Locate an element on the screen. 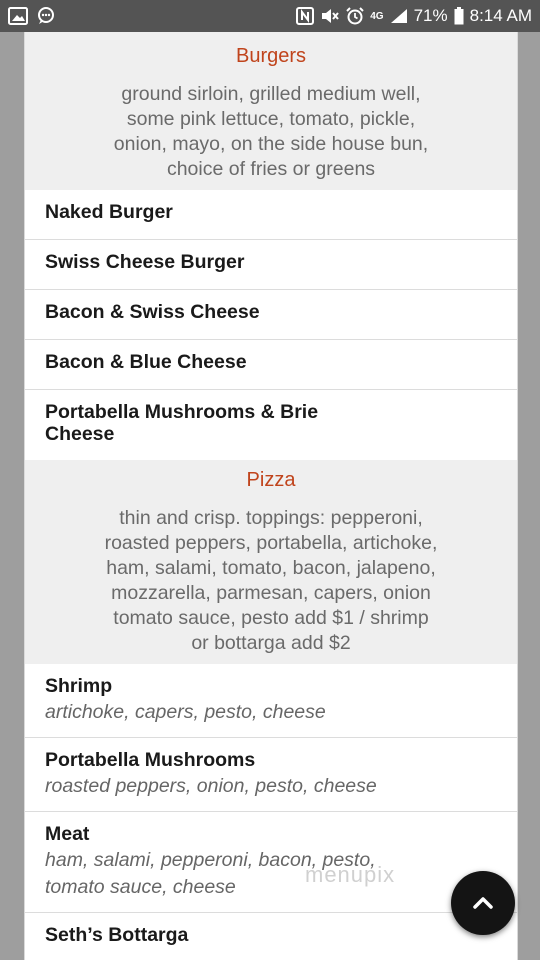  menu-item-name-line: Cheese is located at coordinates (80, 434).